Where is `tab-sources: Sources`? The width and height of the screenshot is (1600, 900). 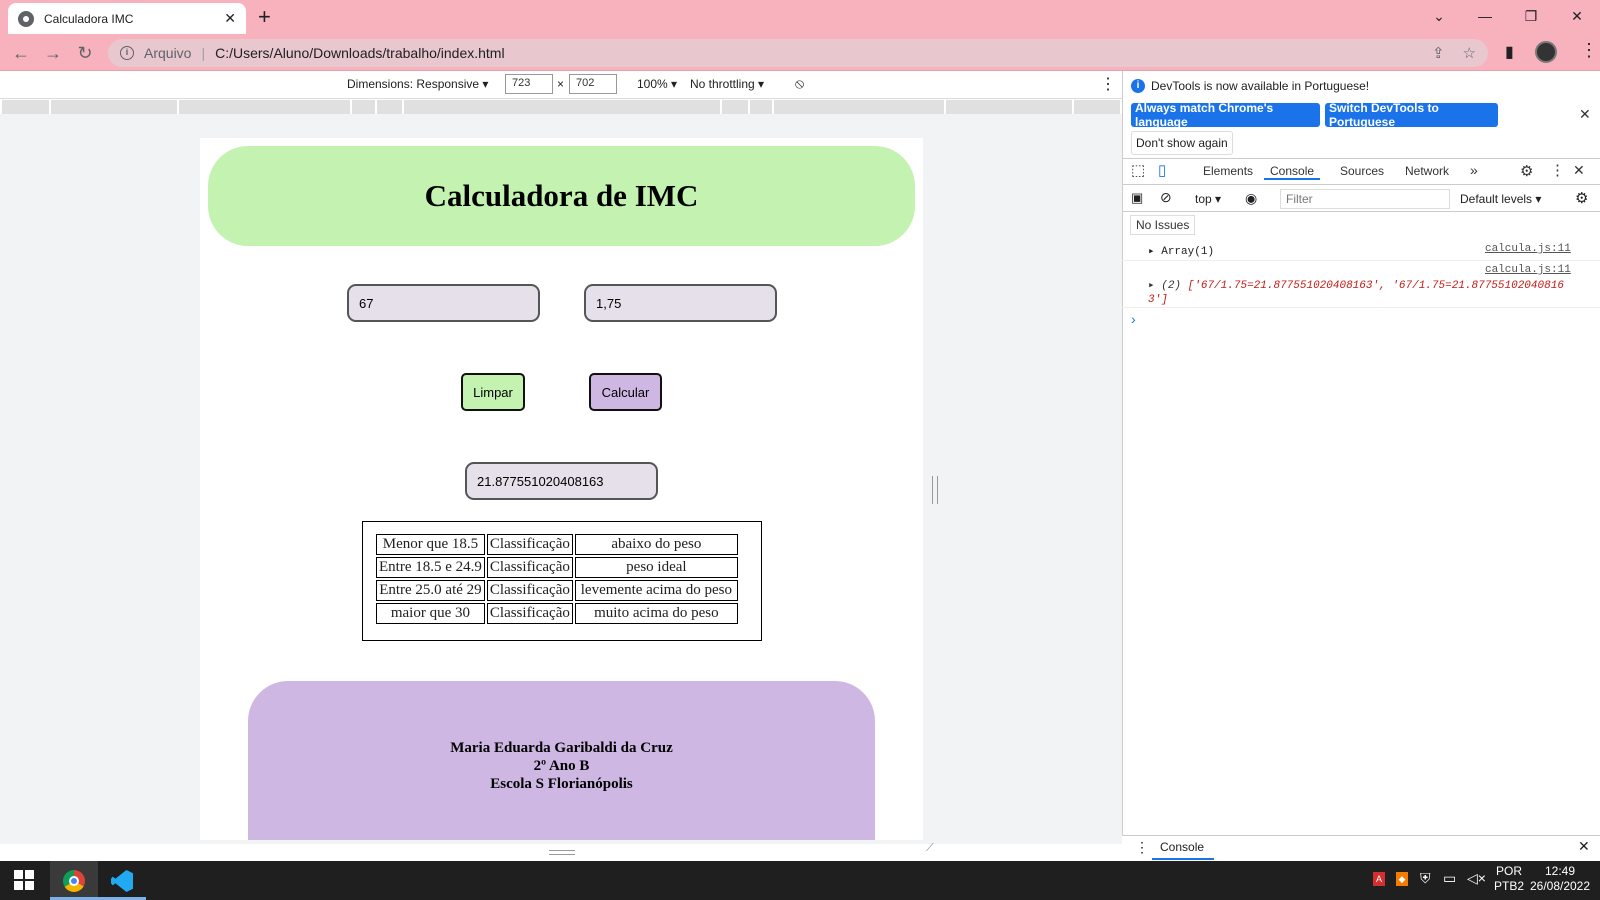 tab-sources: Sources is located at coordinates (1362, 171).